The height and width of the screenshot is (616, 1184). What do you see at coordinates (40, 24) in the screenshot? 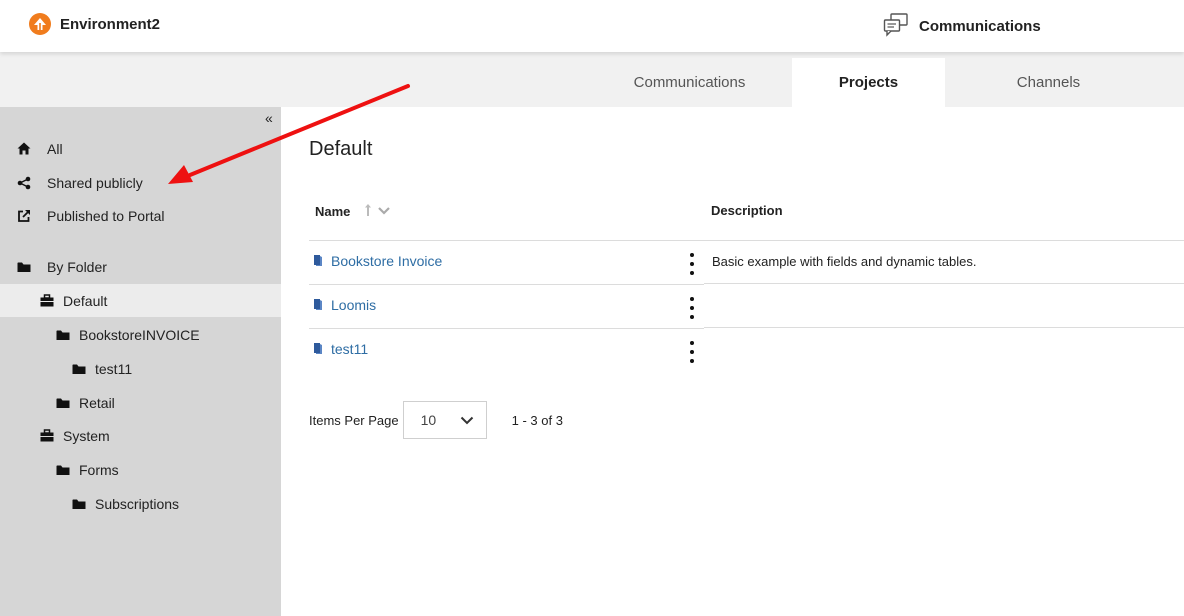
I see `brand-logo-icon` at bounding box center [40, 24].